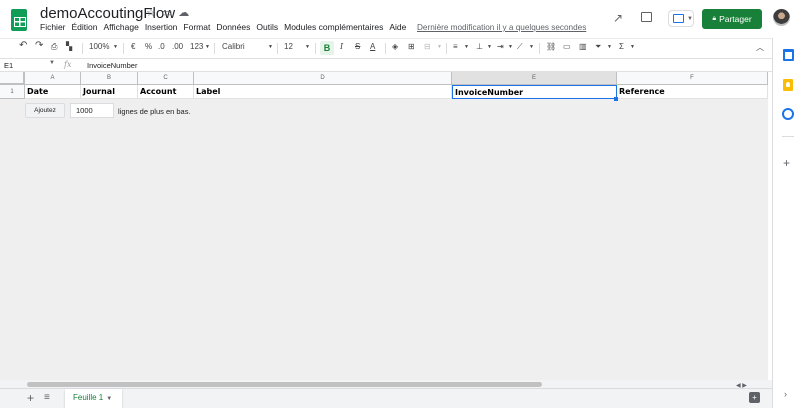  Describe the element at coordinates (109, 78) in the screenshot. I see `column-header-b: B` at that location.